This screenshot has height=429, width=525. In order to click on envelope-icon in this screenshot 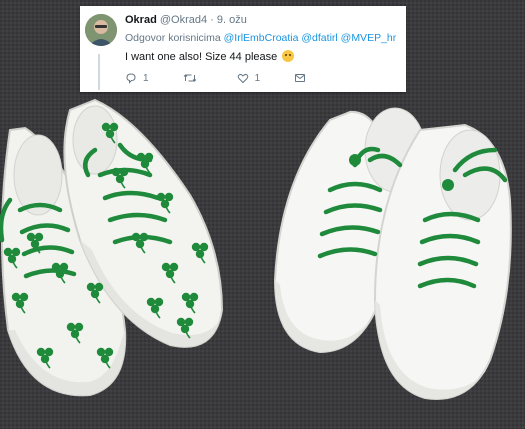, I will do `click(300, 78)`.